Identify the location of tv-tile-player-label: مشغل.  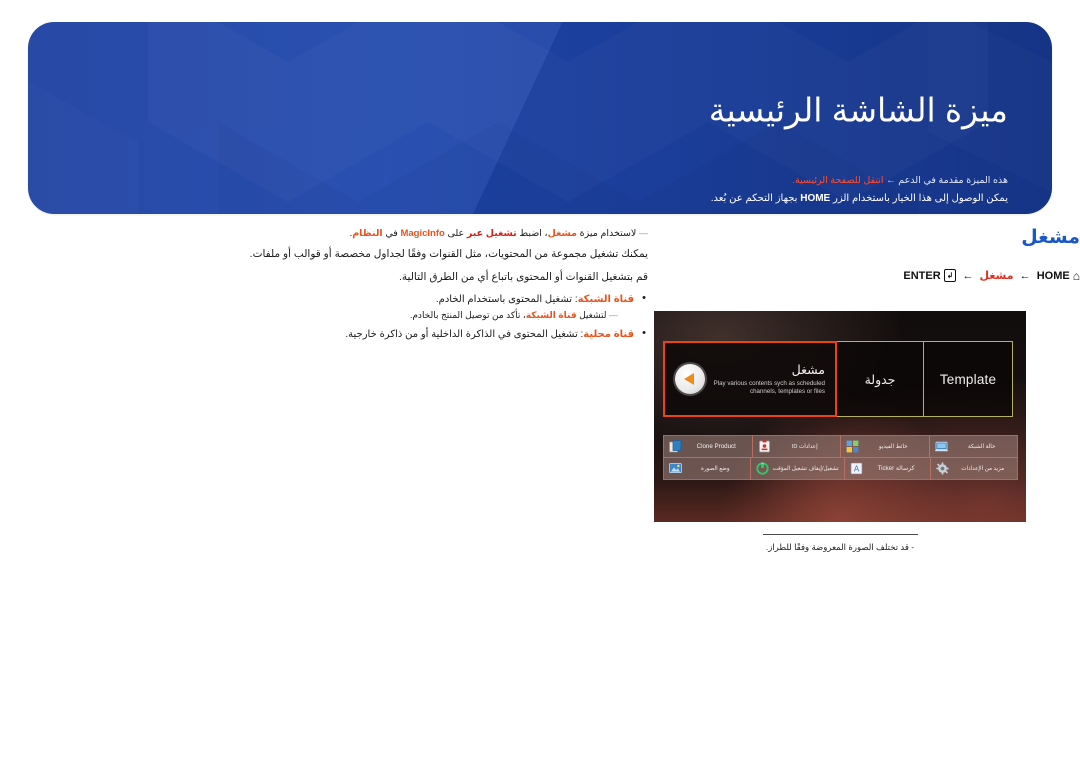
(808, 370).